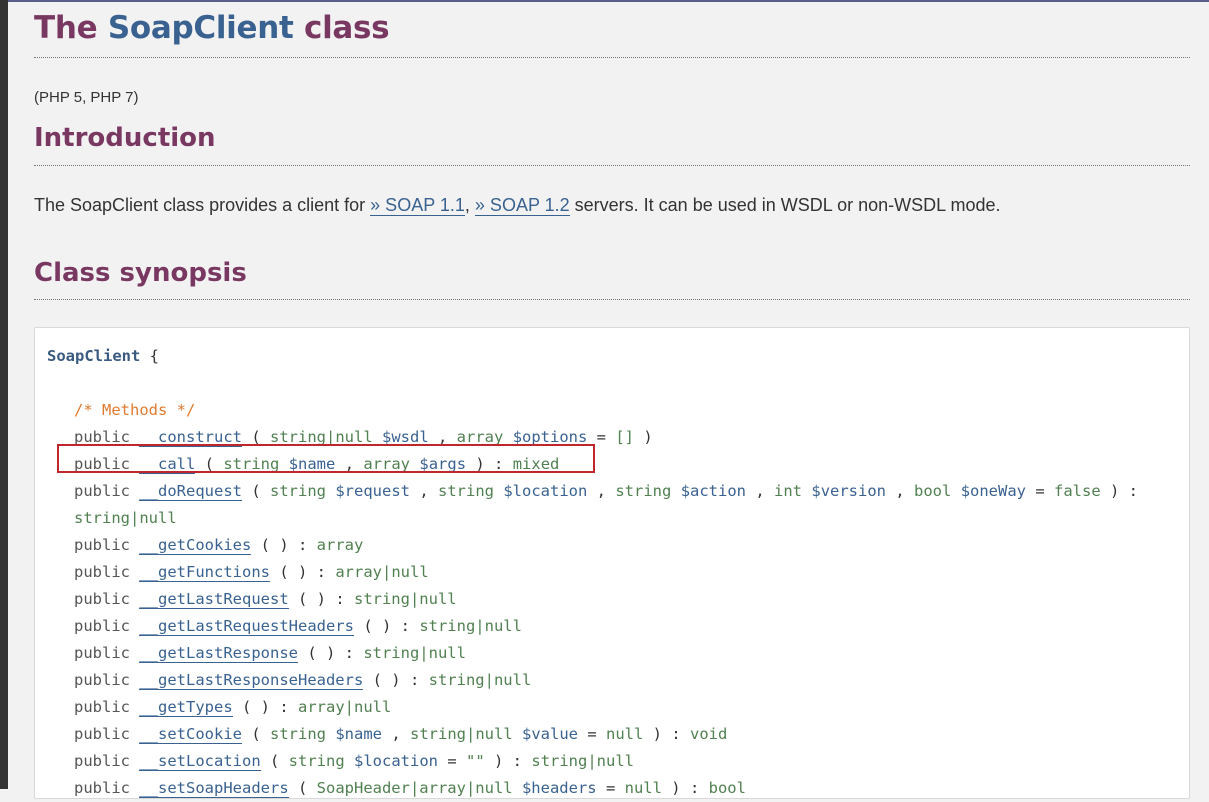  I want to click on class-synopsis-heading: Class synopsis, so click(140, 273).